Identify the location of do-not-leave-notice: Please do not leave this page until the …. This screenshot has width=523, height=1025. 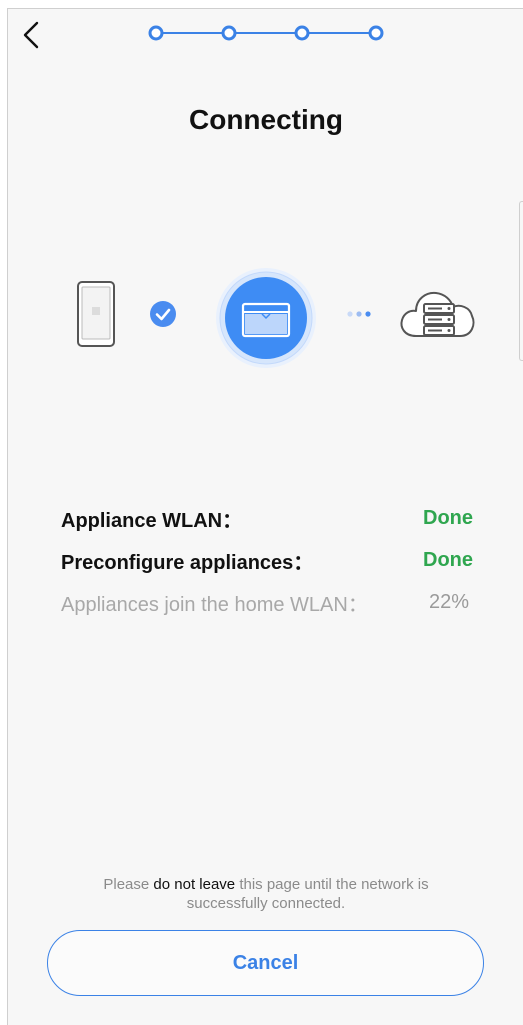
(265, 894).